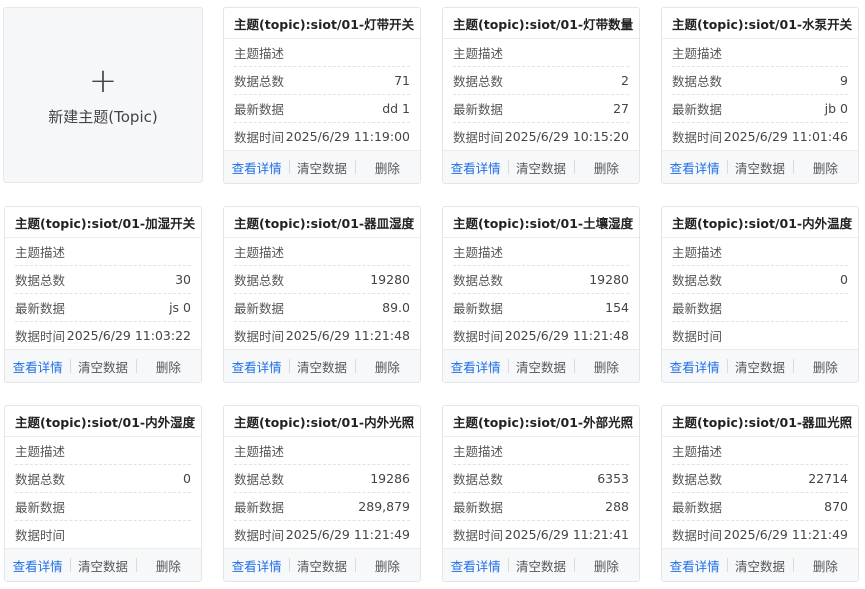 The image size is (865, 589). What do you see at coordinates (581, 24) in the screenshot?
I see `topic-name: siot/01-灯带数量` at bounding box center [581, 24].